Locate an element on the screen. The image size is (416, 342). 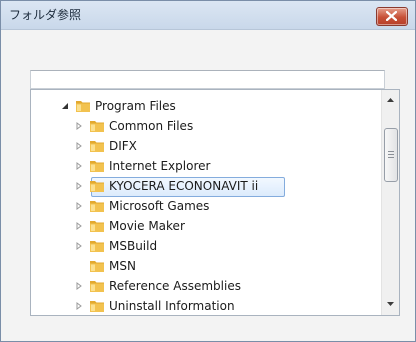
scroll-down-button is located at coordinates (390, 304).